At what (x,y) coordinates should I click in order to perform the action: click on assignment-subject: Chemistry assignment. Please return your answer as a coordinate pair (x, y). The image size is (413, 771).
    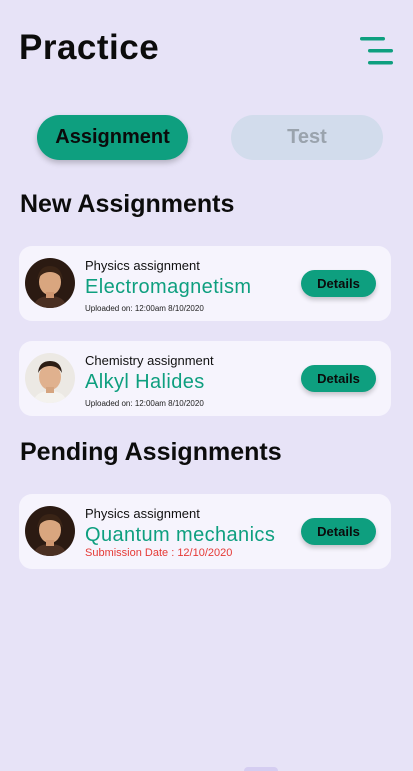
    Looking at the image, I should click on (149, 360).